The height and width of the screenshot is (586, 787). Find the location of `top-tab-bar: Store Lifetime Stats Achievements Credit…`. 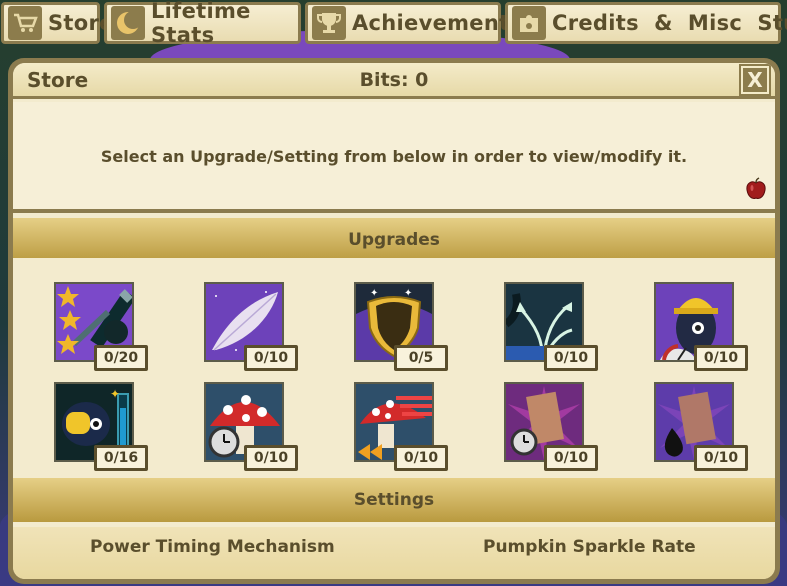

top-tab-bar: Store Lifetime Stats Achievements Credit… is located at coordinates (393, 23).